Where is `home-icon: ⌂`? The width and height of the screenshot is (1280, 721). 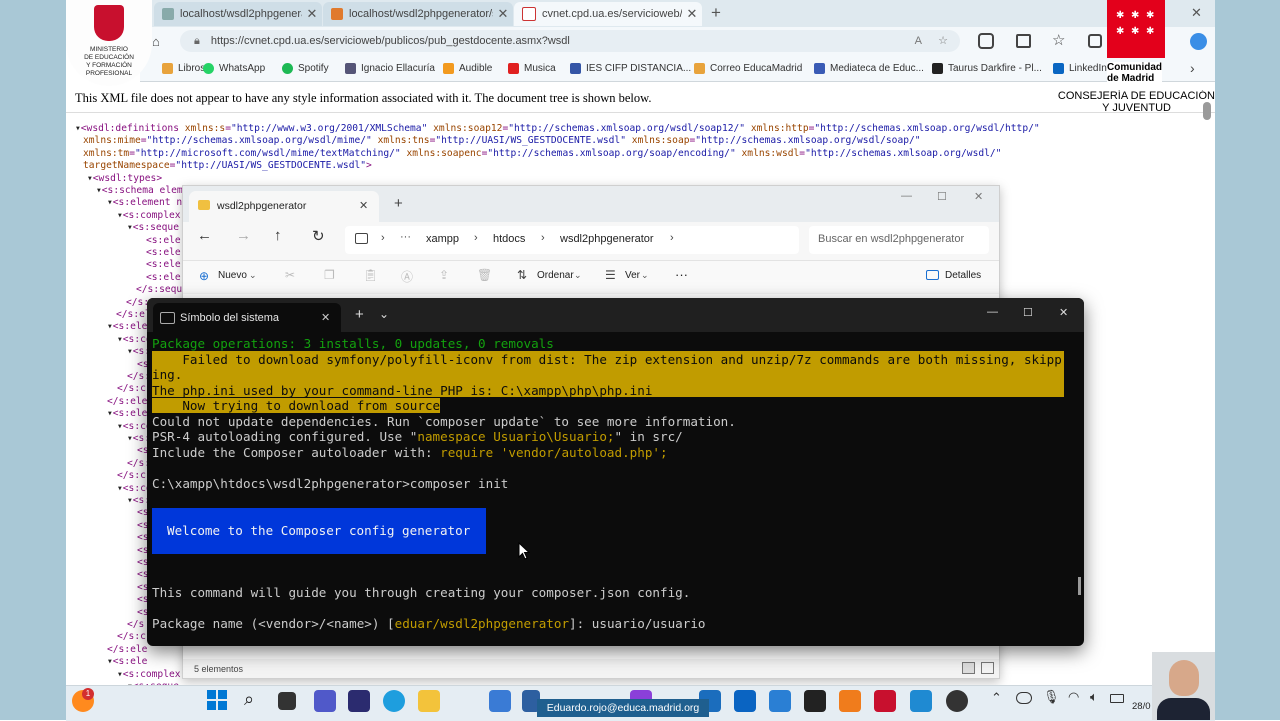
home-icon: ⌂ is located at coordinates (156, 41).